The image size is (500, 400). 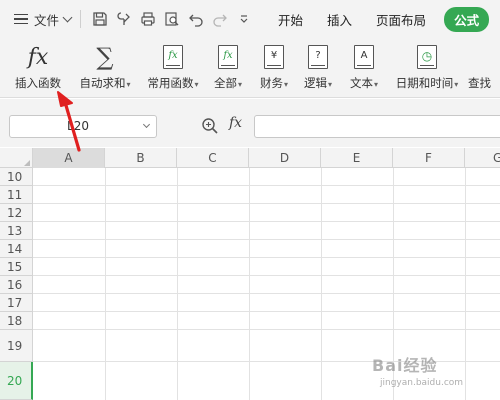 What do you see at coordinates (244, 19) in the screenshot?
I see `customize-dropdown-icon` at bounding box center [244, 19].